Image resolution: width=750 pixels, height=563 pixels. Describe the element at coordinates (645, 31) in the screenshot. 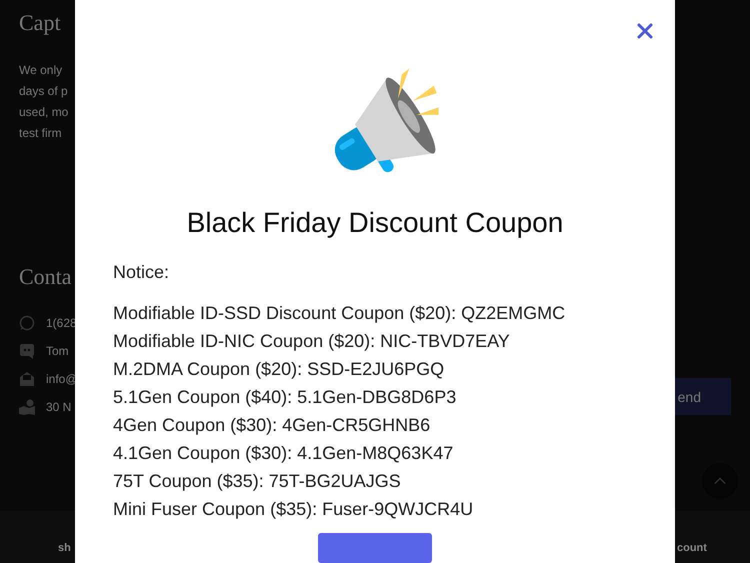

I see `close-icon` at that location.